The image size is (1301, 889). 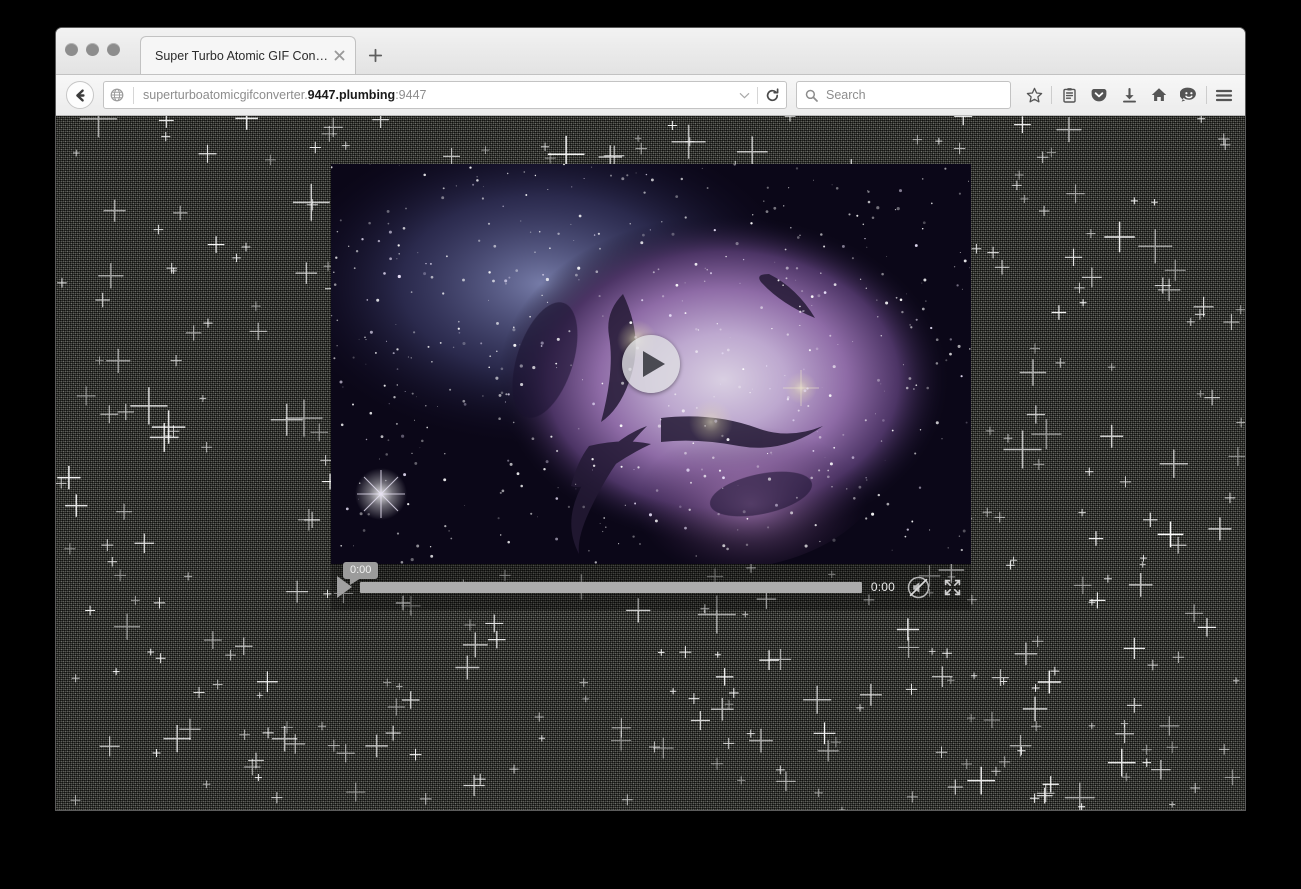 I want to click on bookmark-star-icon, so click(x=1034, y=95).